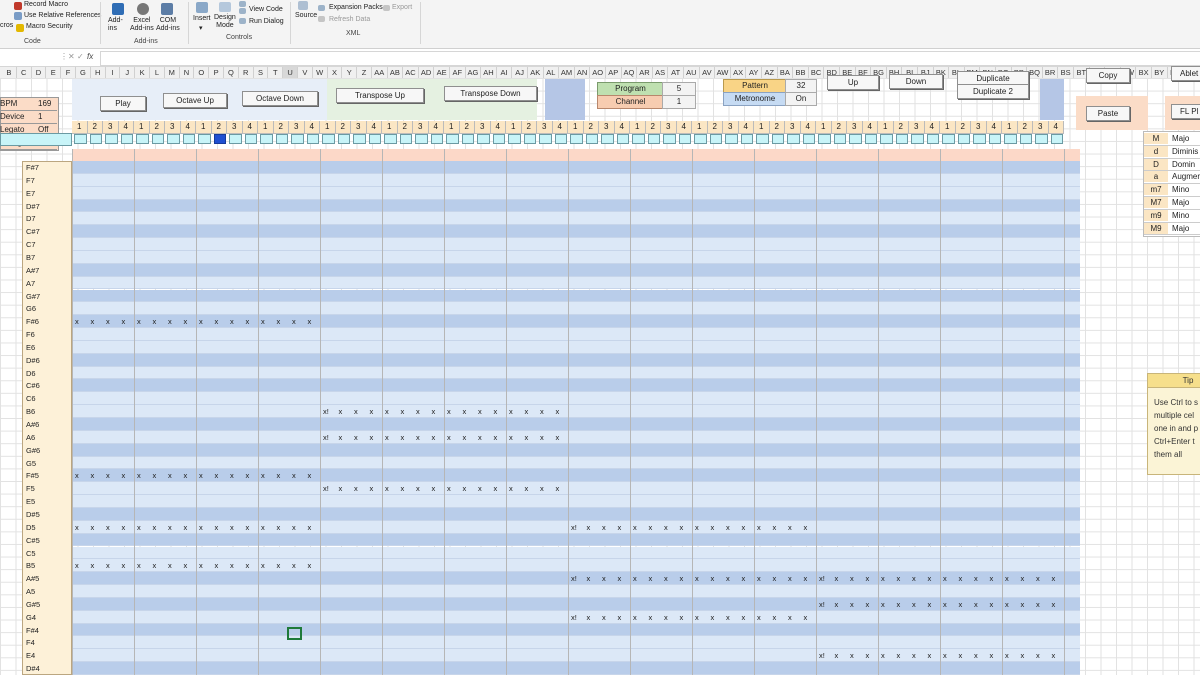 This screenshot has height=675, width=1200. I want to click on enter-icon: ✓, so click(80, 56).